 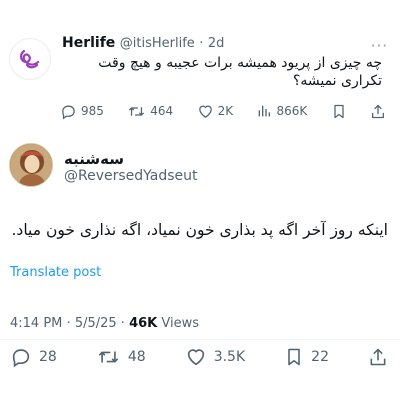 I want to click on parent-author-name: Herlife, so click(x=88, y=43).